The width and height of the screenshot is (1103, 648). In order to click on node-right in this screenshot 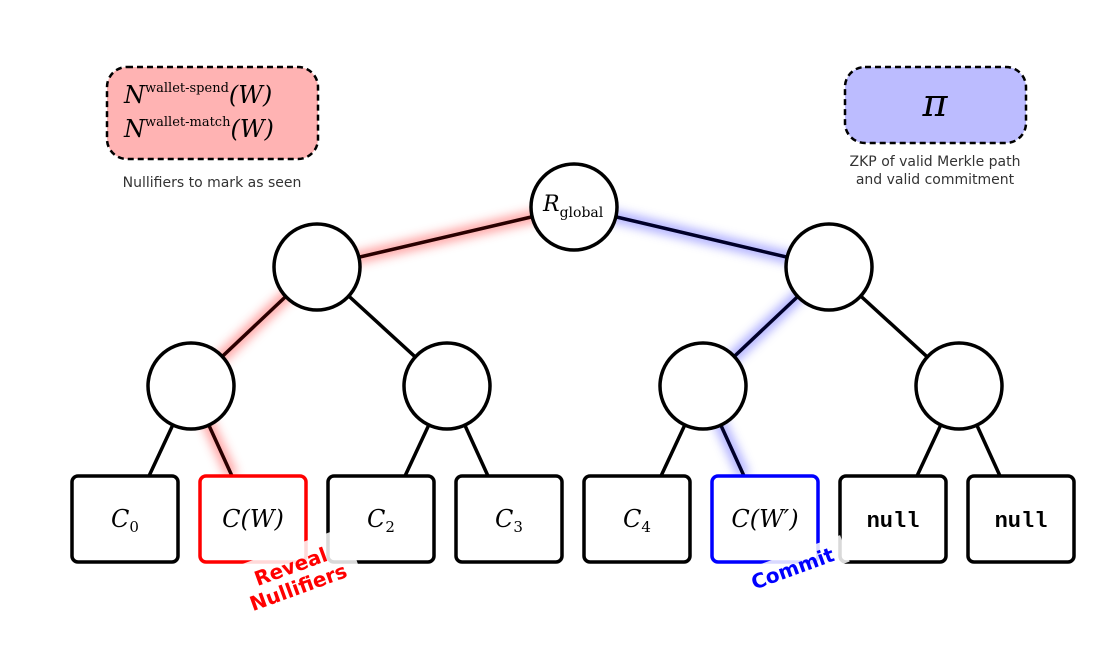, I will do `click(829, 267)`.